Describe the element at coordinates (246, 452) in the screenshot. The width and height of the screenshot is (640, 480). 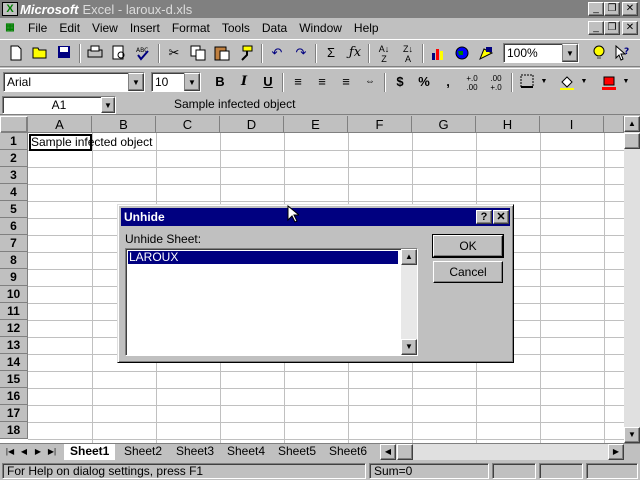
I see `sheet-tab-sheet4: Sheet4` at that location.